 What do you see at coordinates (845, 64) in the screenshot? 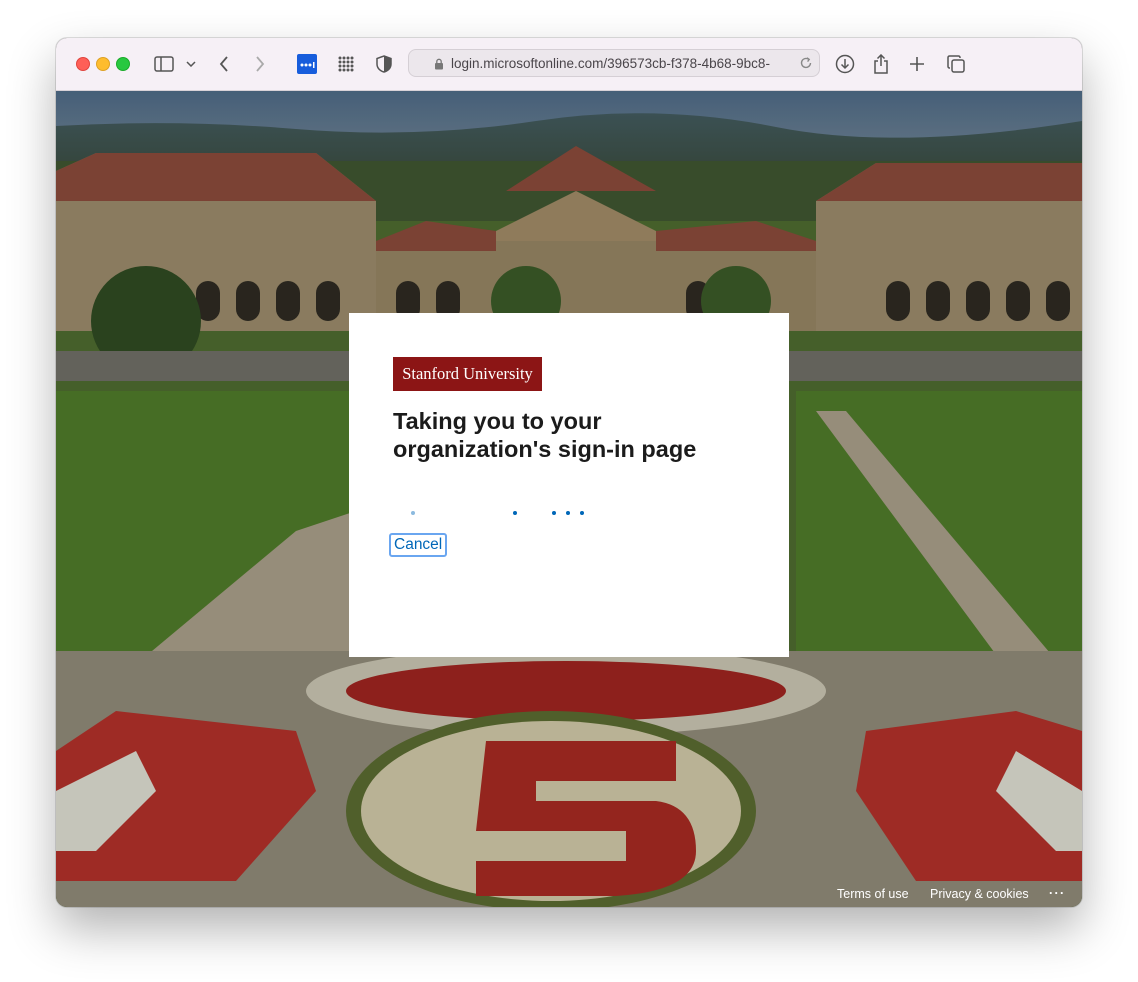
I see `download-icon` at bounding box center [845, 64].